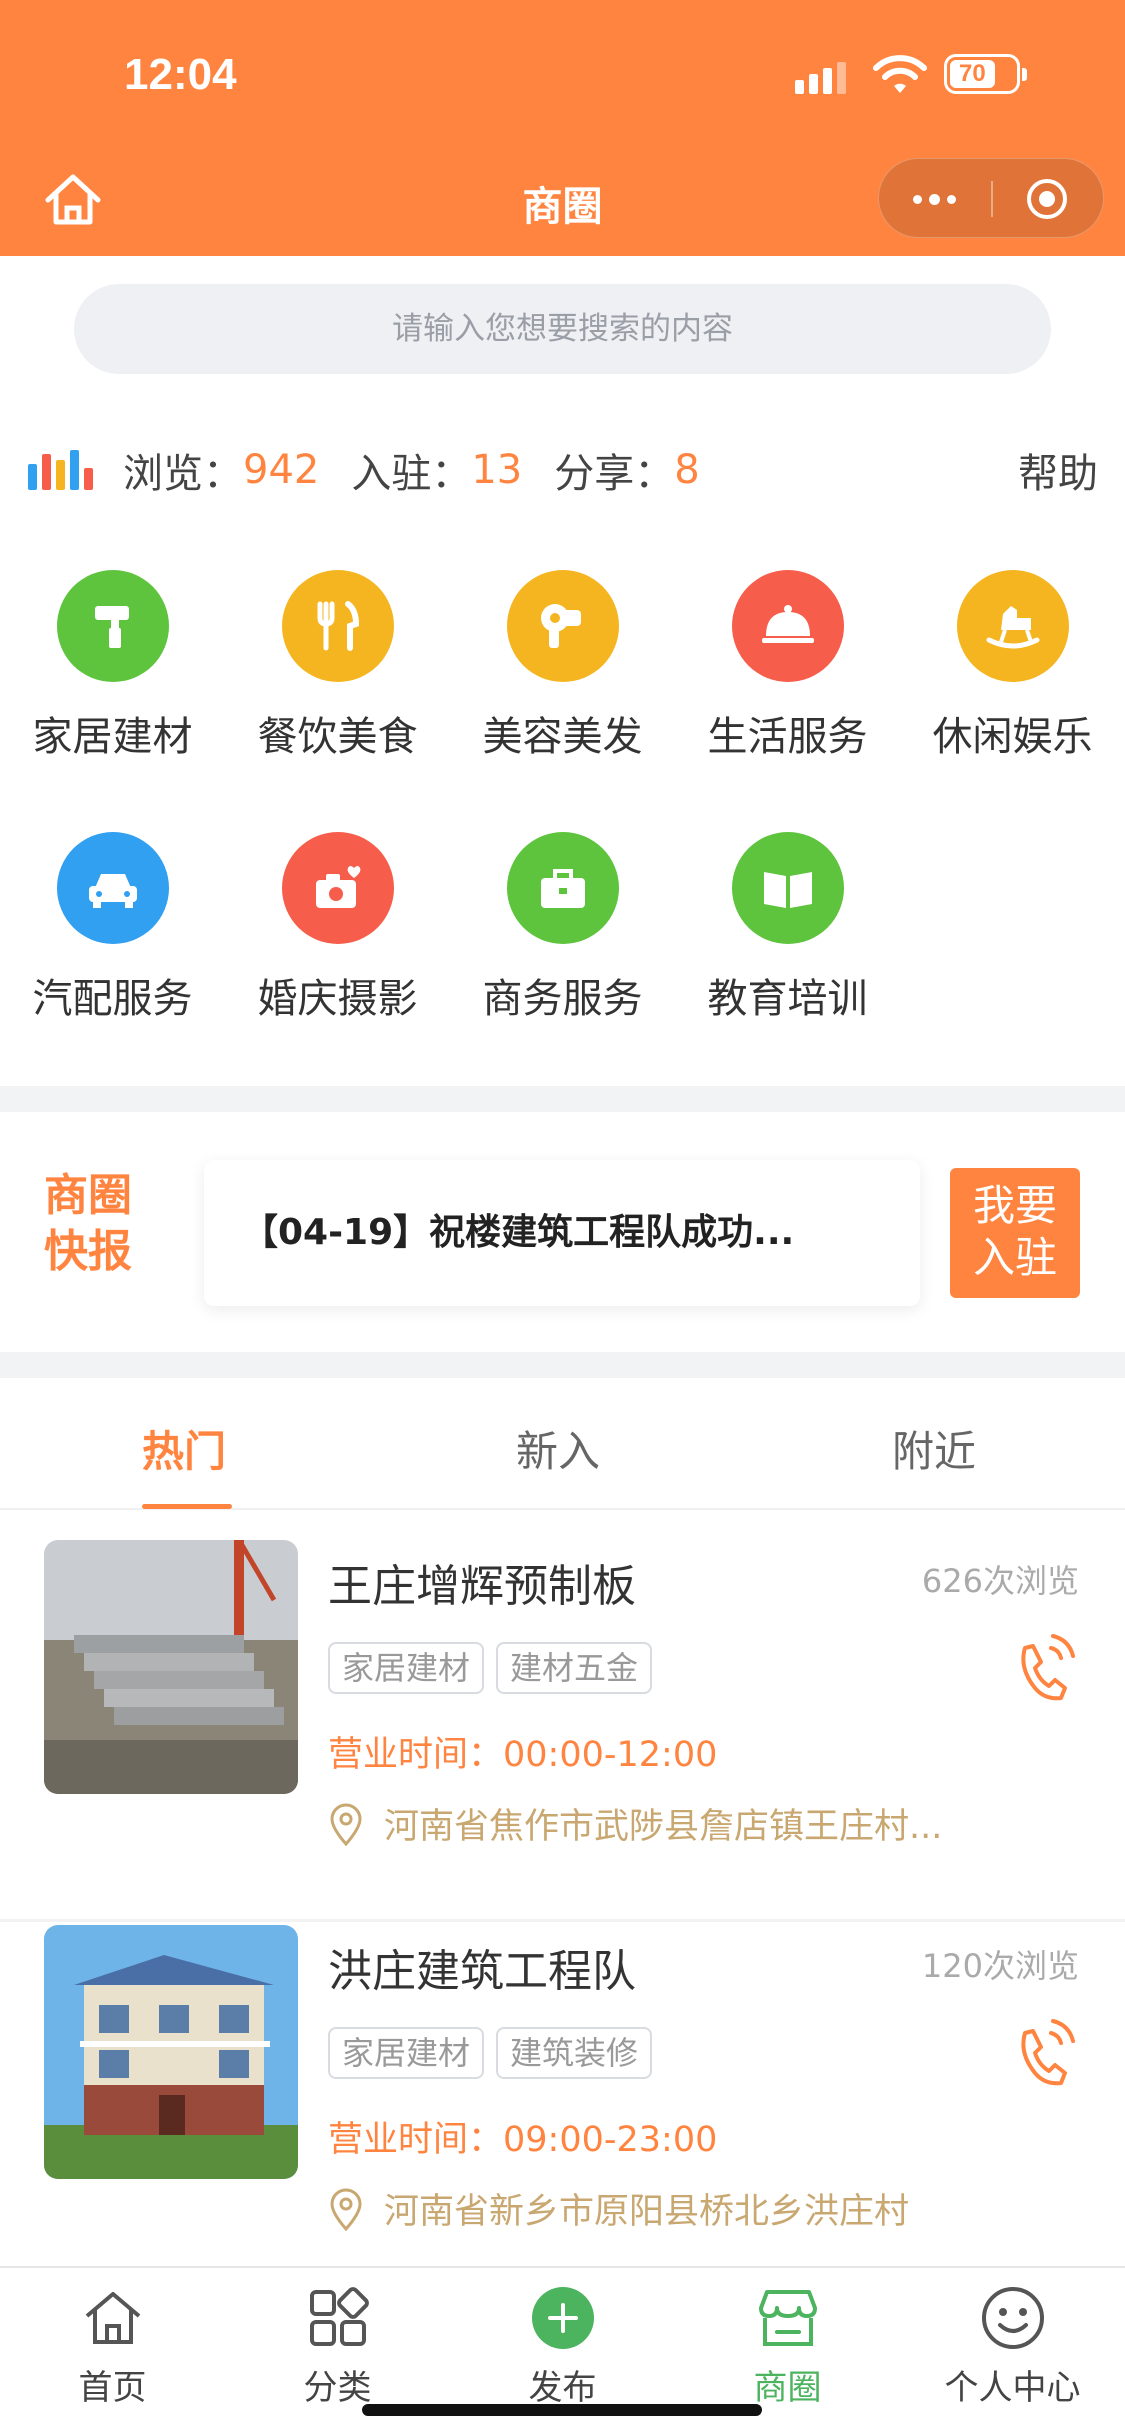 The image size is (1125, 2436). I want to click on tabbar-home: 首页, so click(112, 2345).